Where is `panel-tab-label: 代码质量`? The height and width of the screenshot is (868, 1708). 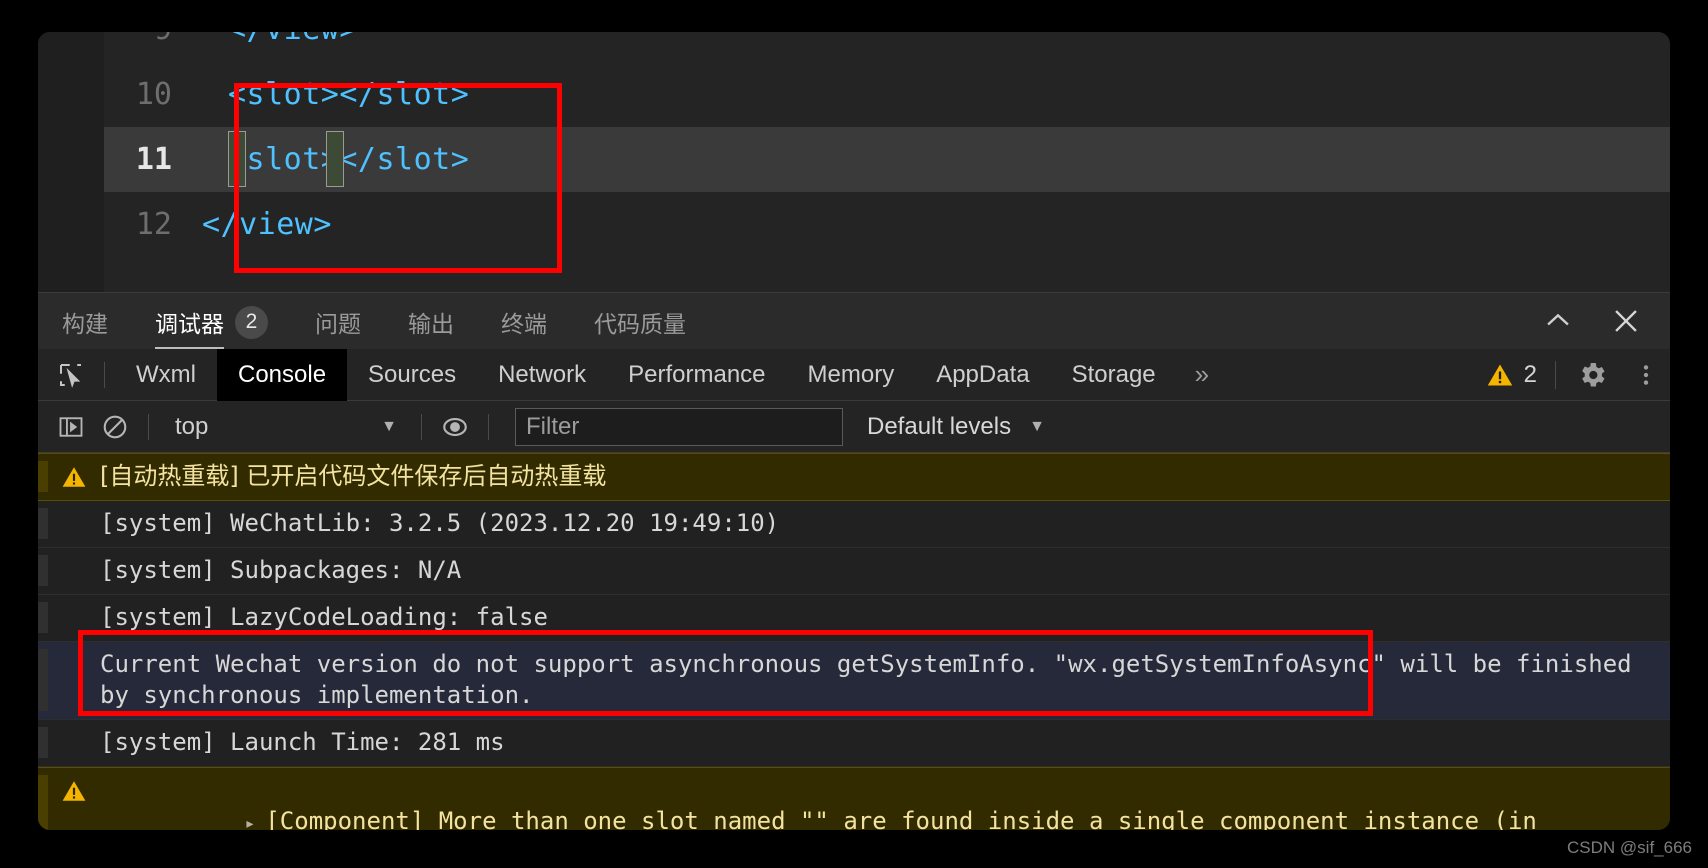
panel-tab-label: 代码质量 is located at coordinates (640, 325).